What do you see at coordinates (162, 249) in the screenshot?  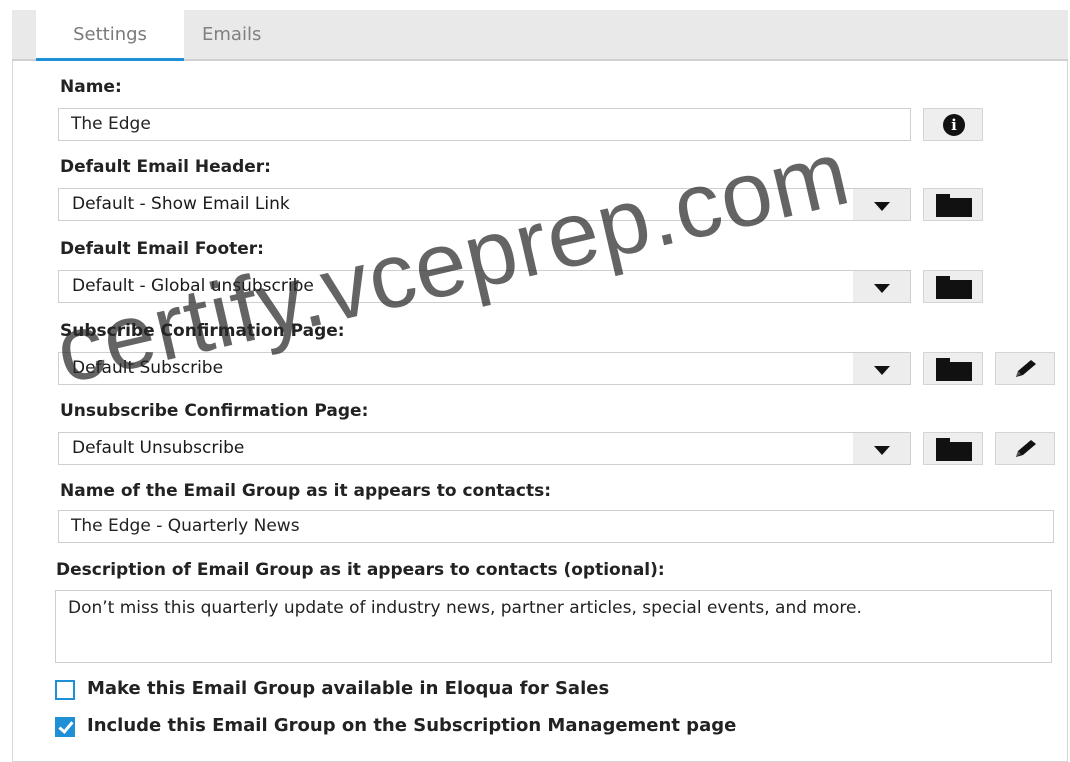 I see `email-footer-label: Default Email Footer:` at bounding box center [162, 249].